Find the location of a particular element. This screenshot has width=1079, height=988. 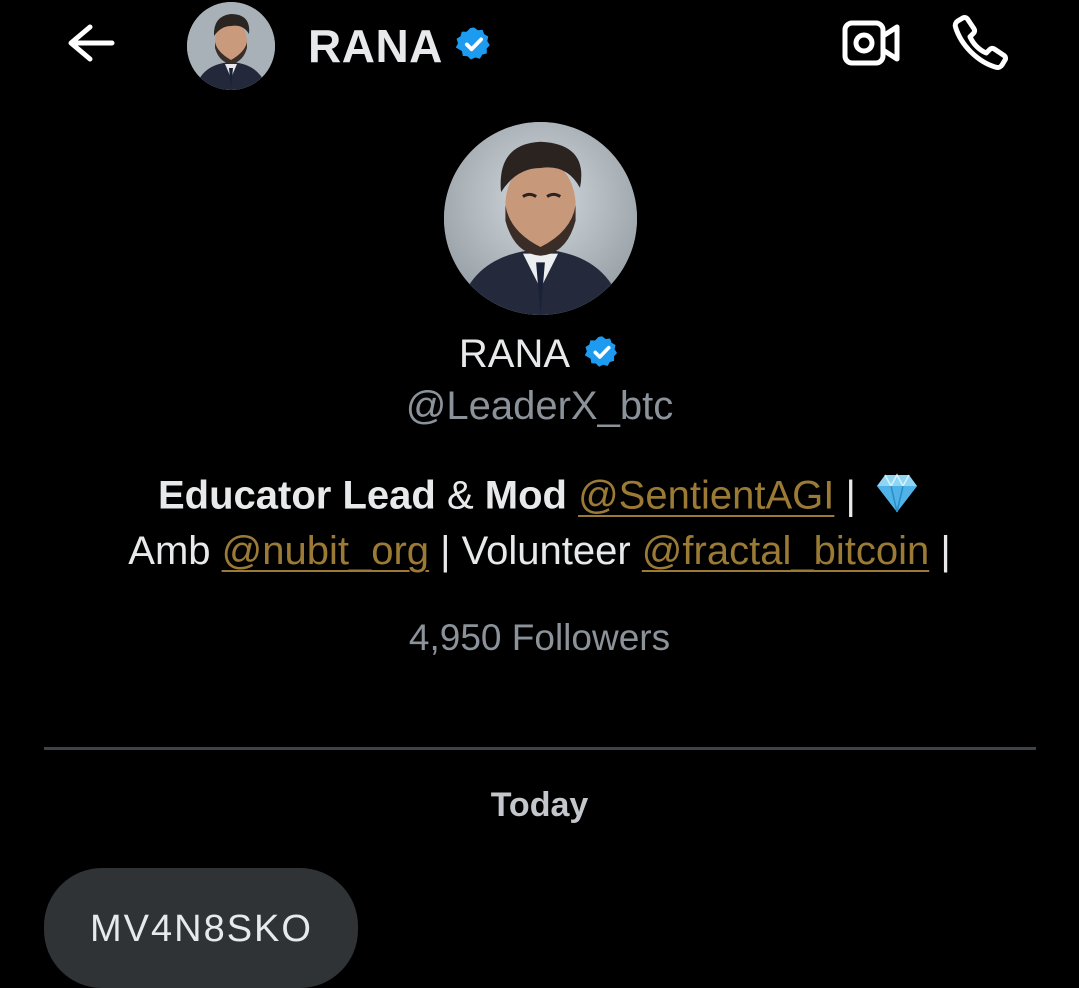

mention-link-fractal: @fractal_bitcoin is located at coordinates (785, 551).